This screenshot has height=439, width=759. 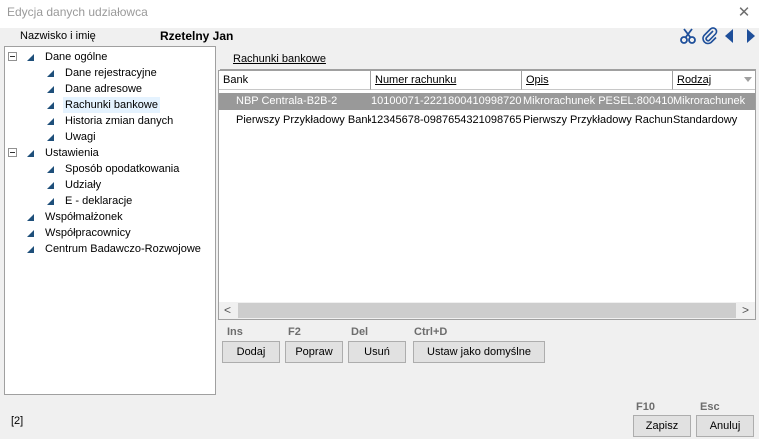 I want to click on tree-item-label: Dane adresowe, so click(x=104, y=89).